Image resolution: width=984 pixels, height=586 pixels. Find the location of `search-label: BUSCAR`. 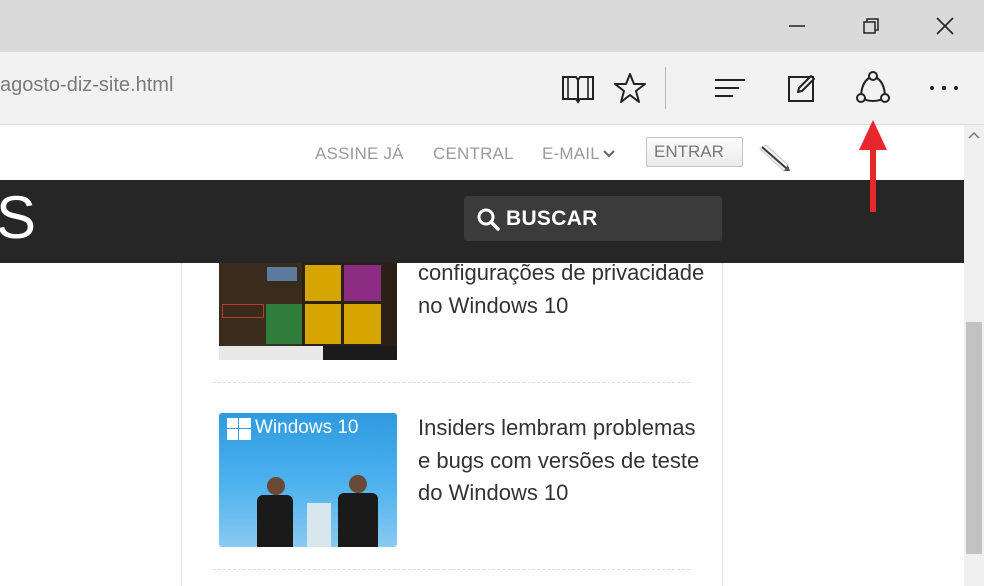

search-label: BUSCAR is located at coordinates (552, 218).